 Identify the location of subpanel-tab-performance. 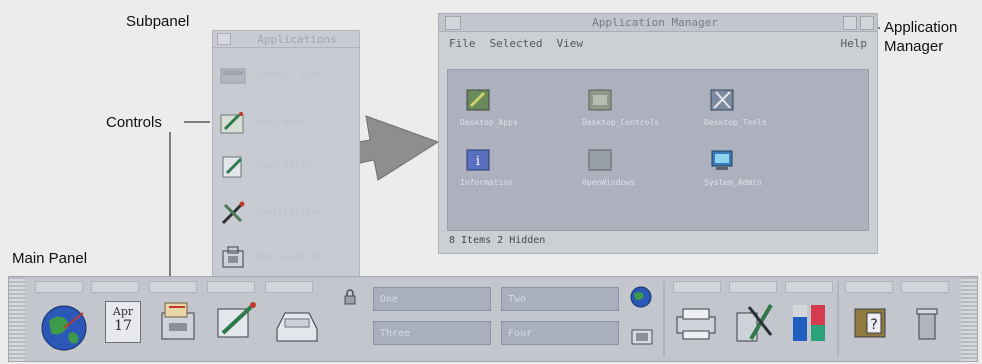
(809, 287).